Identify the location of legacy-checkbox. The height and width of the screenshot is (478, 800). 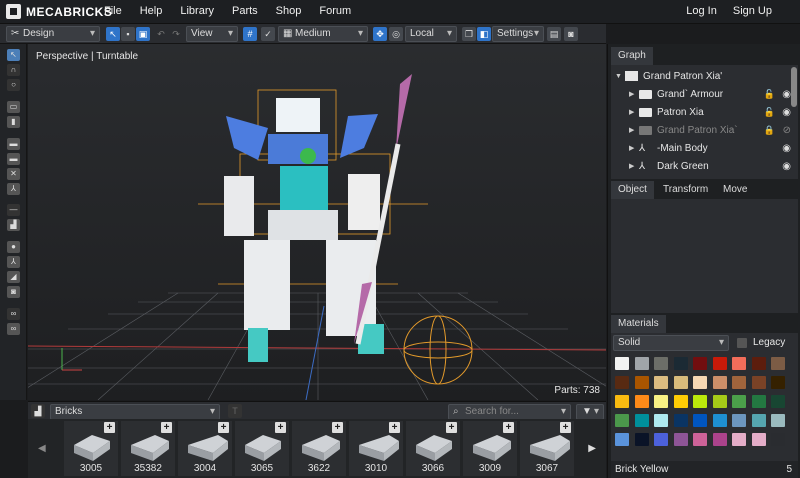
(742, 343).